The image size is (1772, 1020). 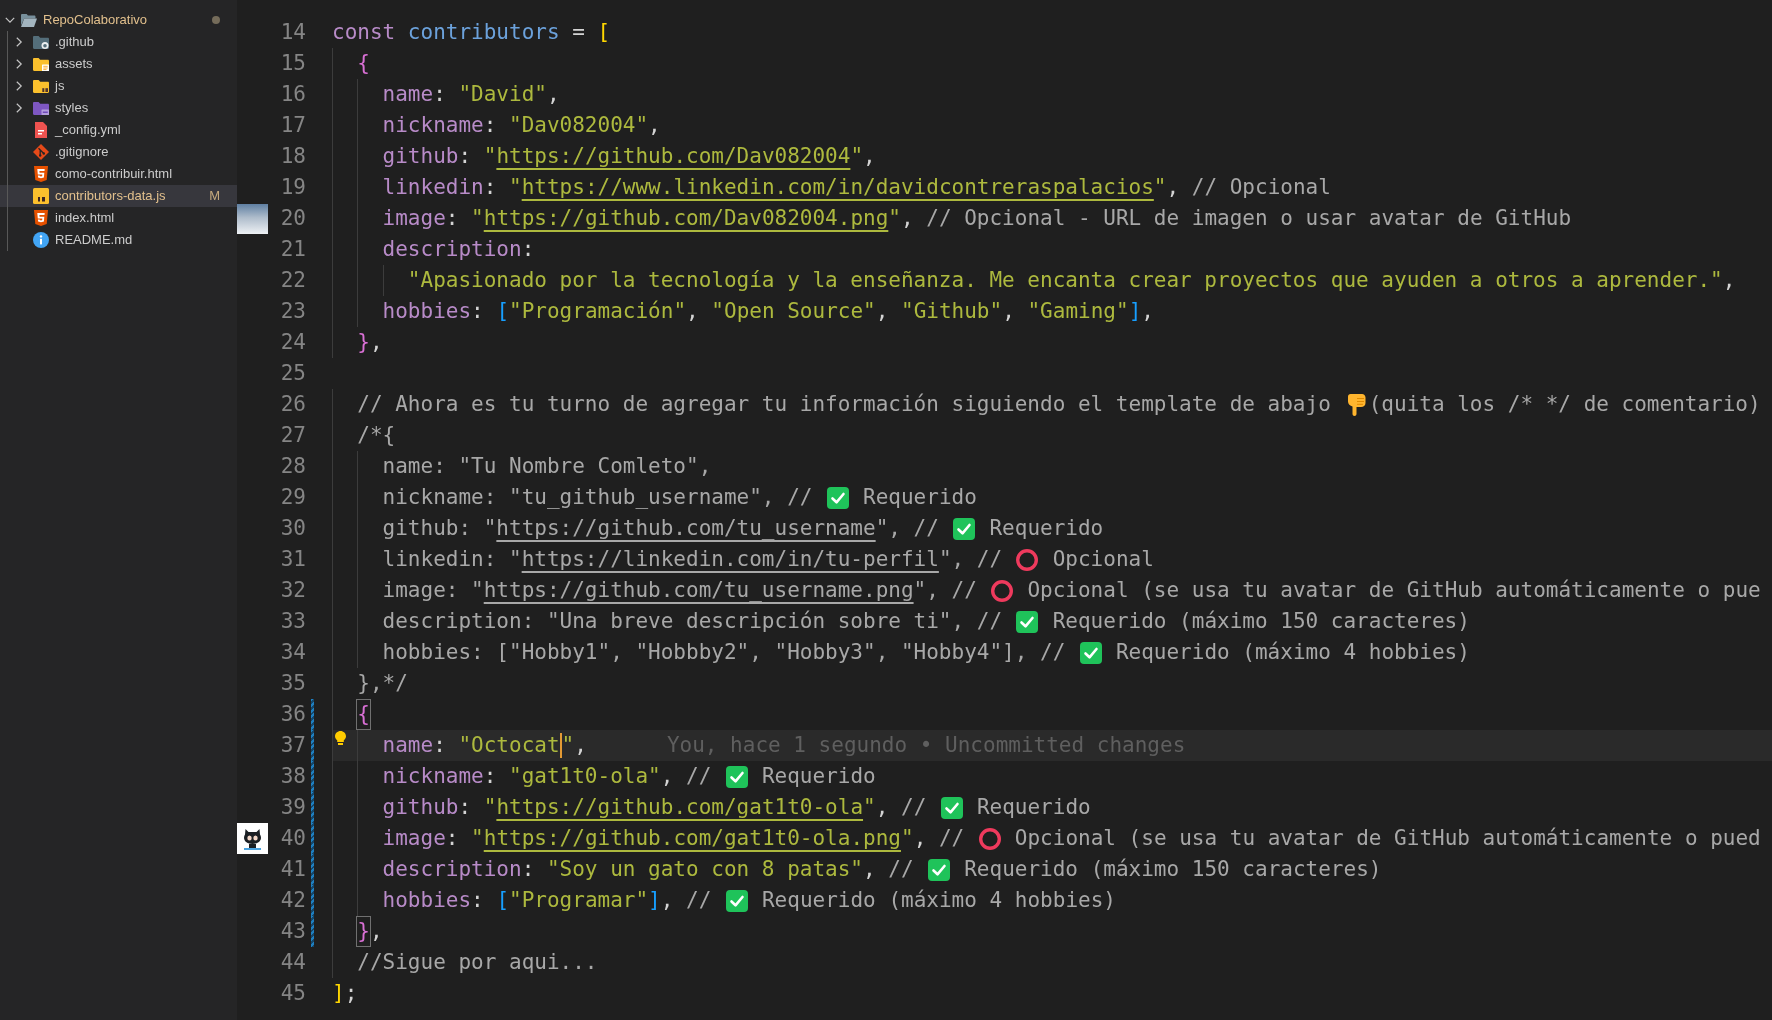 I want to click on line-number: 24, so click(x=293, y=342).